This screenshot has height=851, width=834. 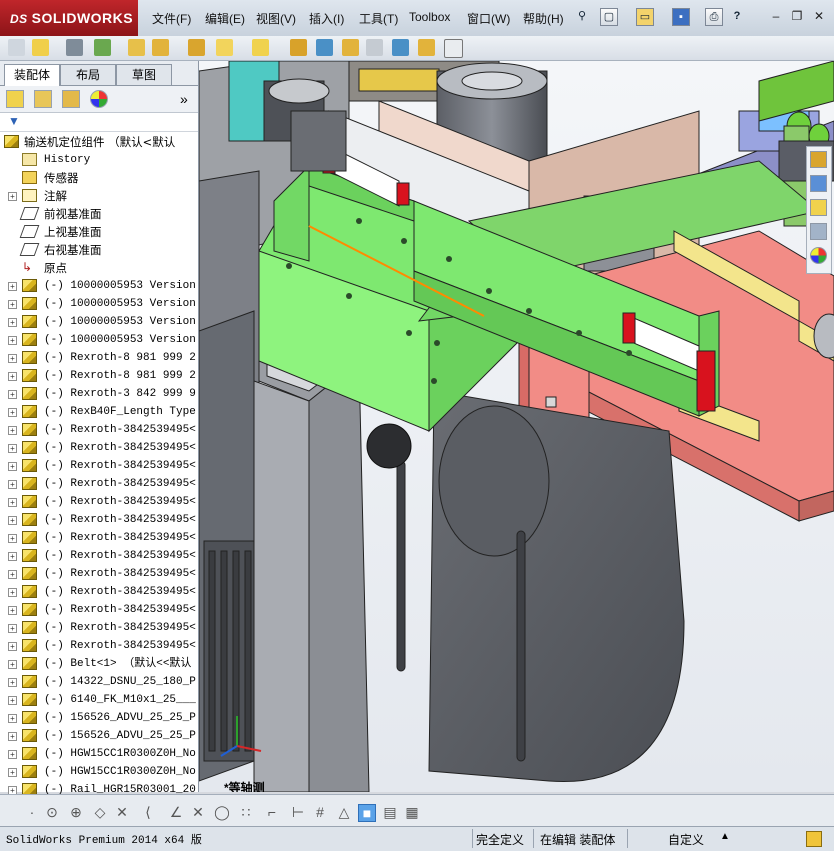 I want to click on tree-item: + (-) Rexroth-3 842 999 9, so click(x=99, y=394).